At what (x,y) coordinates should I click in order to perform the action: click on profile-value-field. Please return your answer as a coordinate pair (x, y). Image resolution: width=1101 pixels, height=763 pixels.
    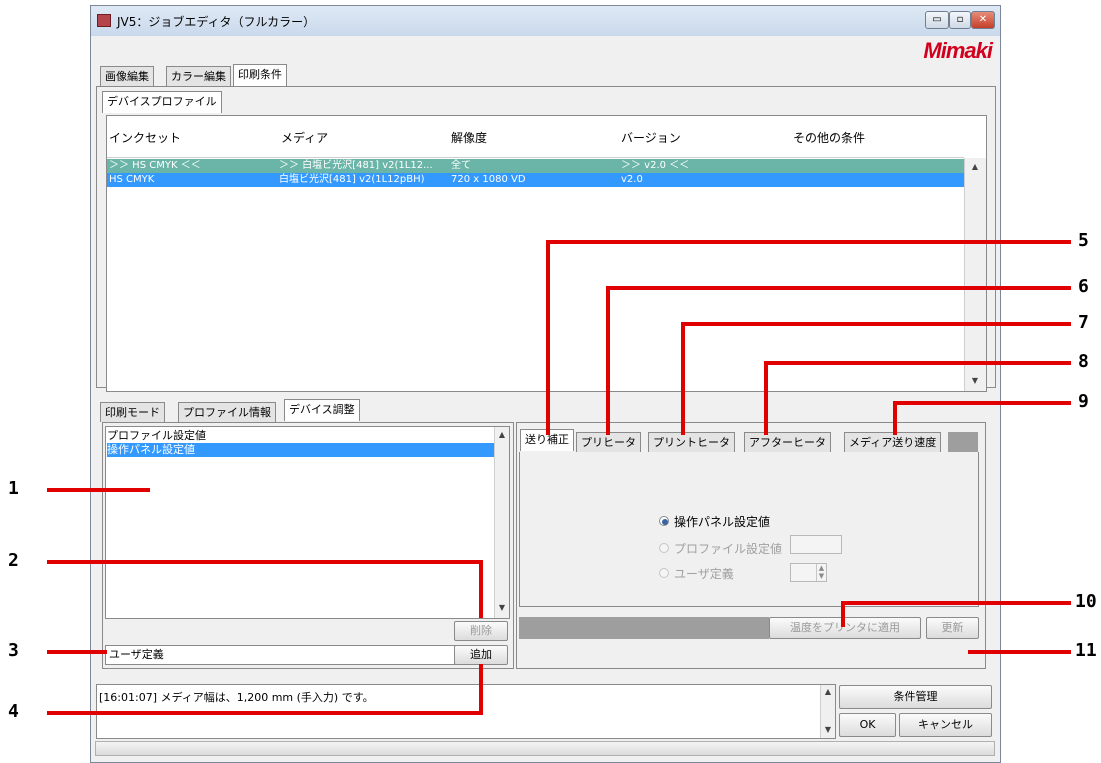
    Looking at the image, I should click on (816, 544).